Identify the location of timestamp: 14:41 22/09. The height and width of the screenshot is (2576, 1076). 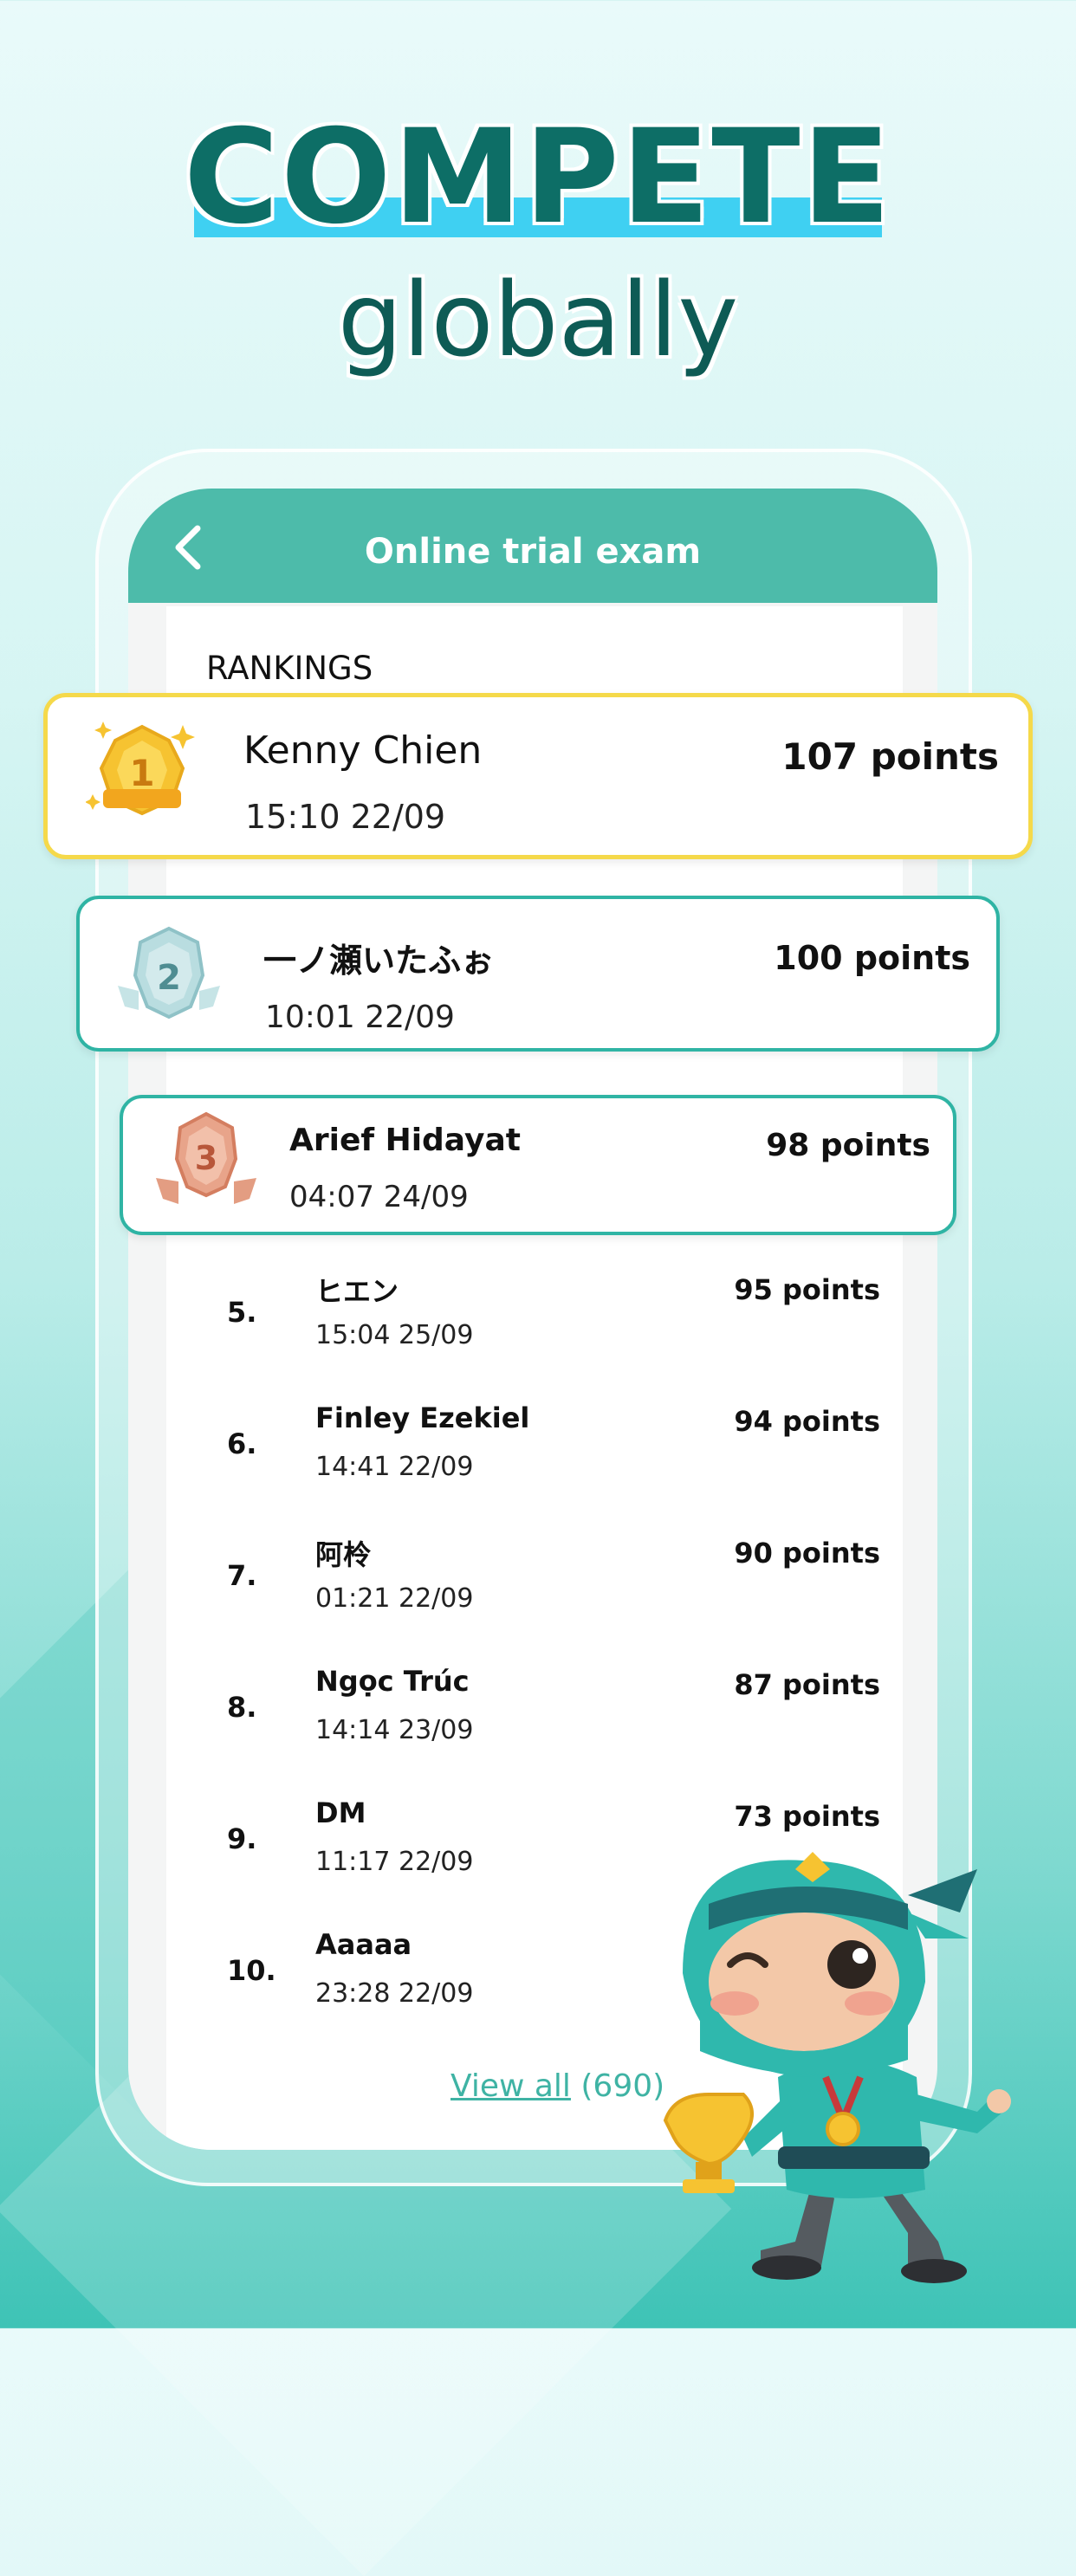
(394, 1467).